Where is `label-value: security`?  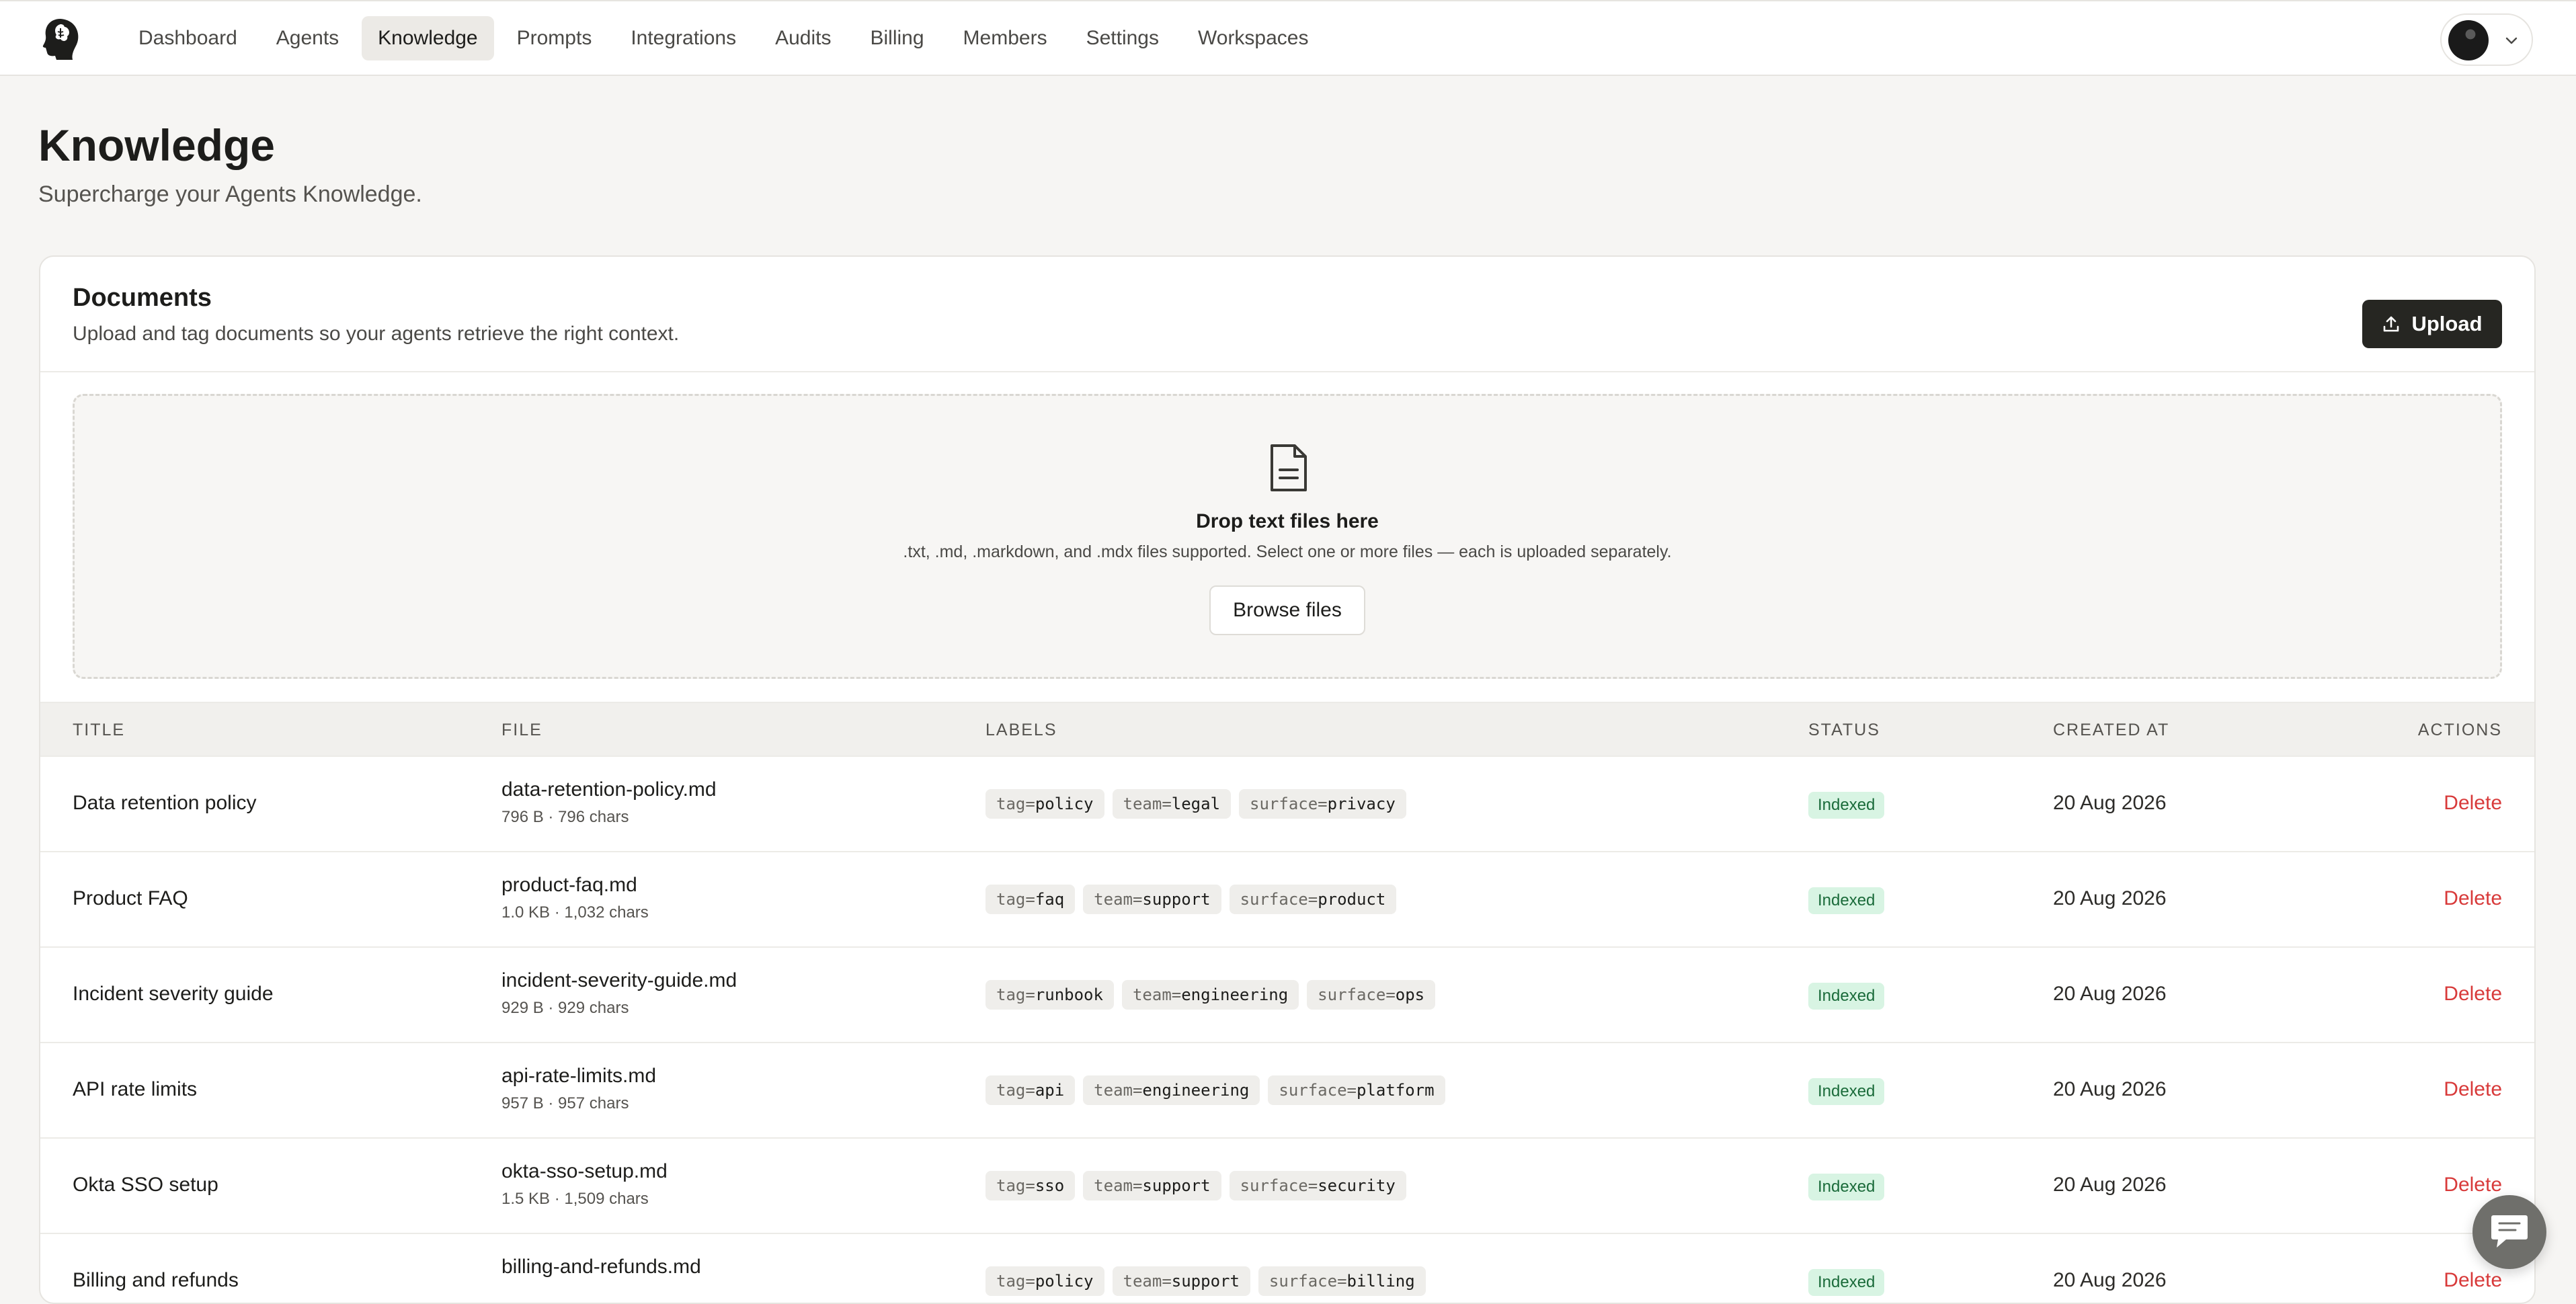
label-value: security is located at coordinates (1357, 1186).